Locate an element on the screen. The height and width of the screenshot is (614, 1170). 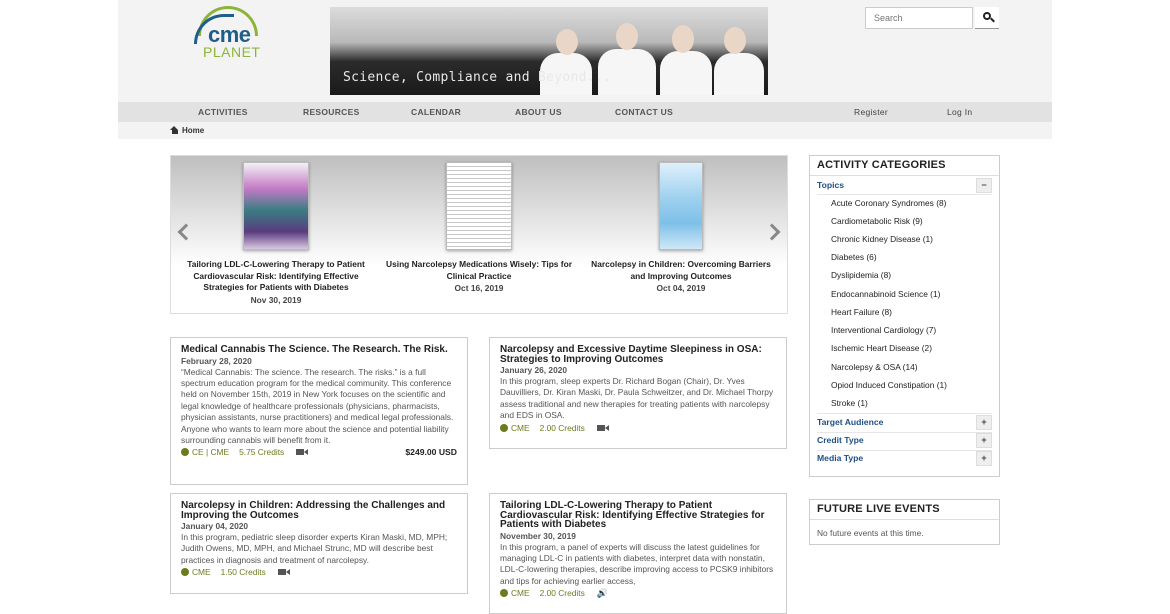
topic-item: Heart Failure (8) is located at coordinates (861, 312).